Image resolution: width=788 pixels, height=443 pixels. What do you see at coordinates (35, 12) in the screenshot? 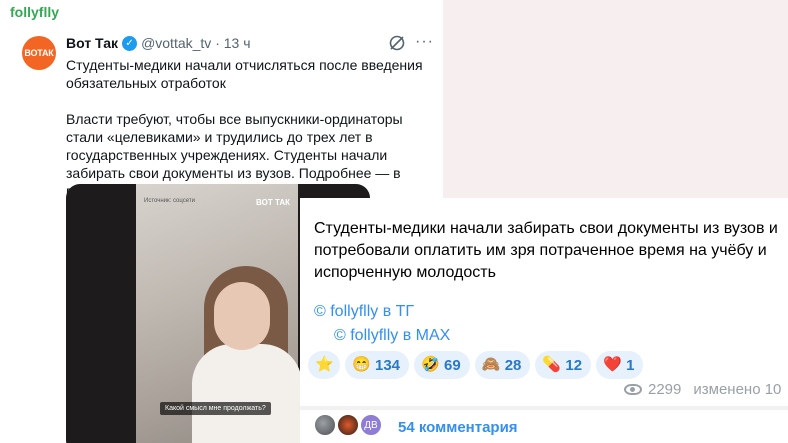
I see `channel-name: follyflly` at bounding box center [35, 12].